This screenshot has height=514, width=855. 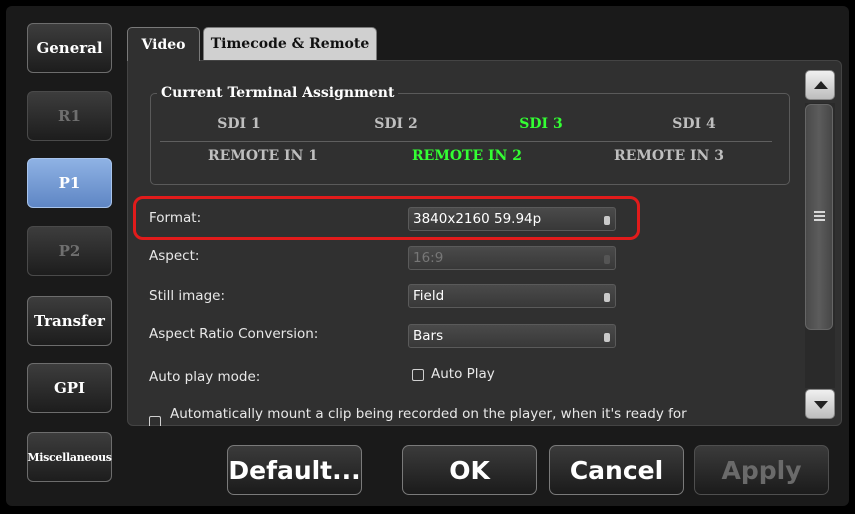 I want to click on auto-play-mode-label: Auto play mode:, so click(x=205, y=377).